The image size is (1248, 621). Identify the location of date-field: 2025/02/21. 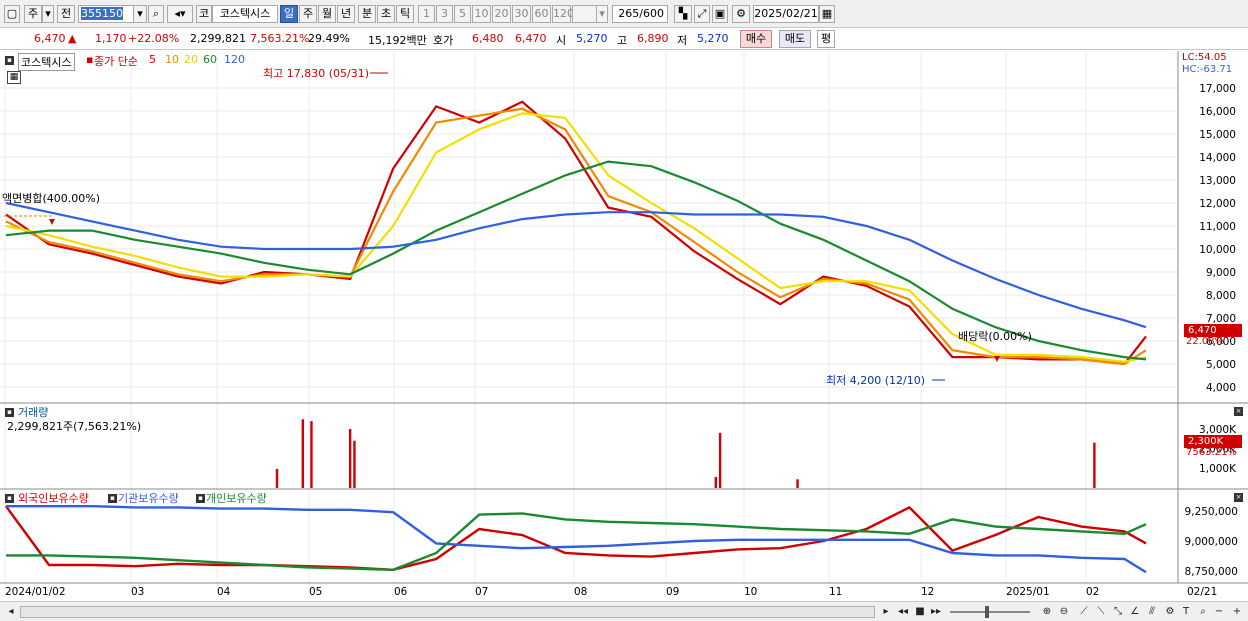
(786, 14).